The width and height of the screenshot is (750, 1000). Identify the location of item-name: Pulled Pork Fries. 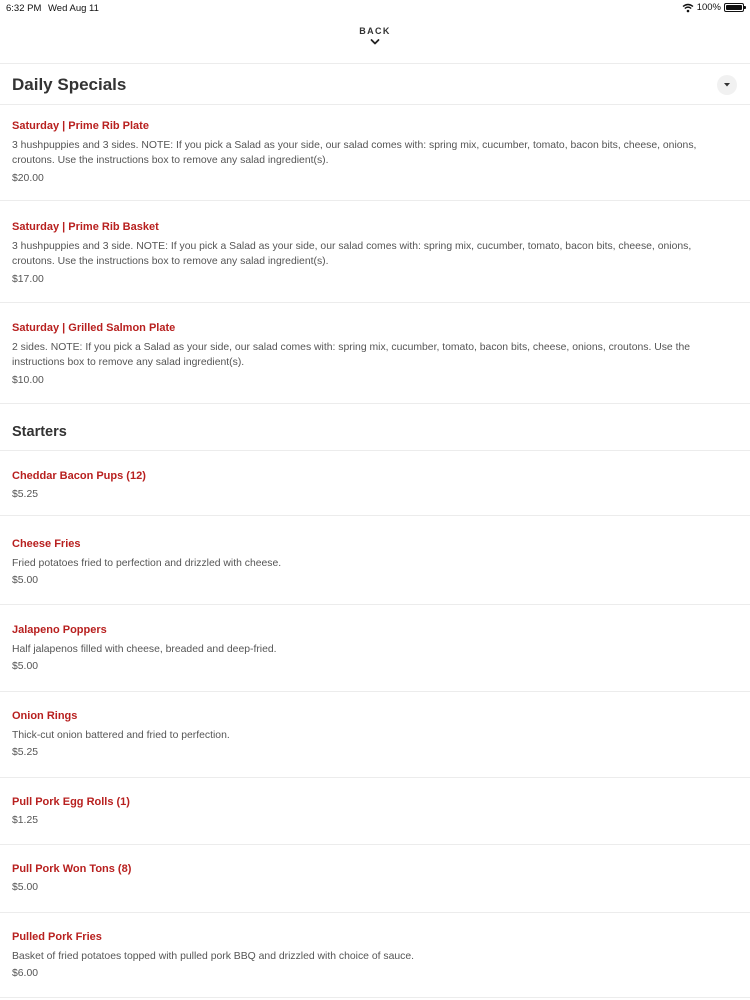
(57, 937).